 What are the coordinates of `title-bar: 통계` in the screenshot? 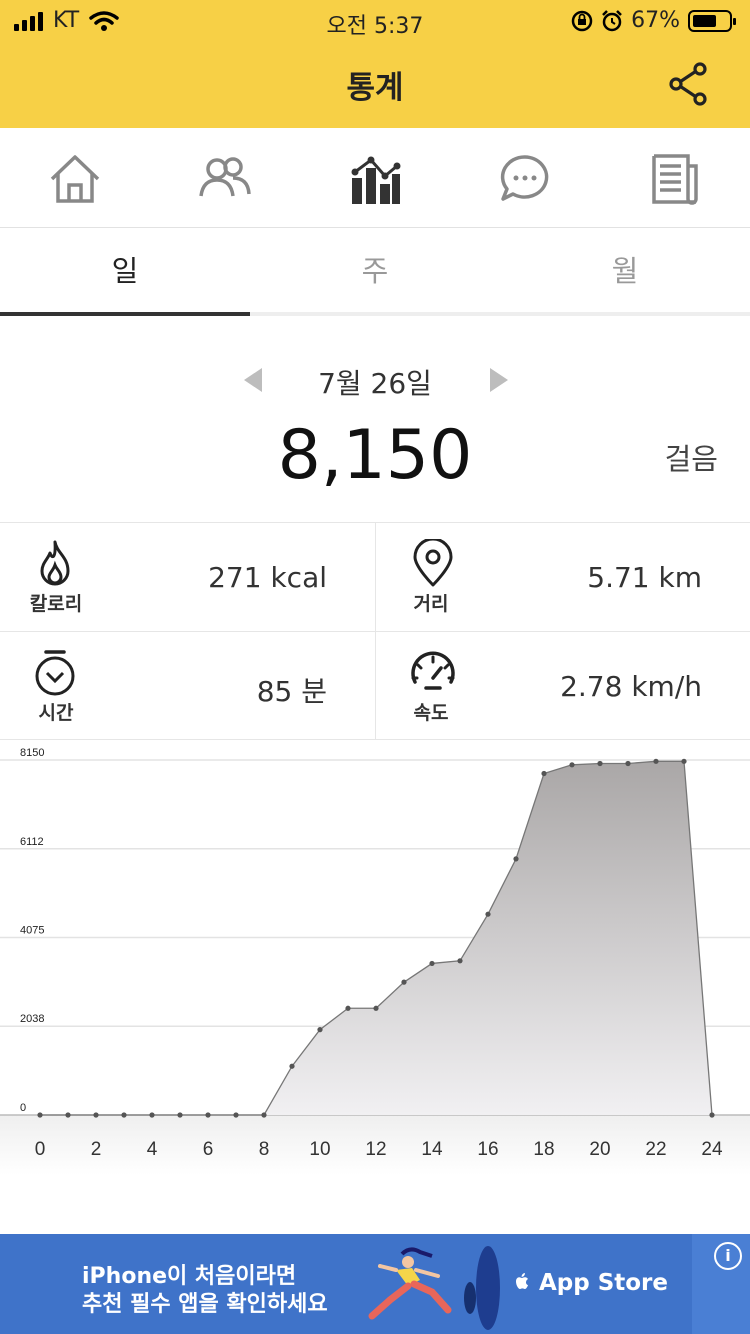 It's located at (375, 84).